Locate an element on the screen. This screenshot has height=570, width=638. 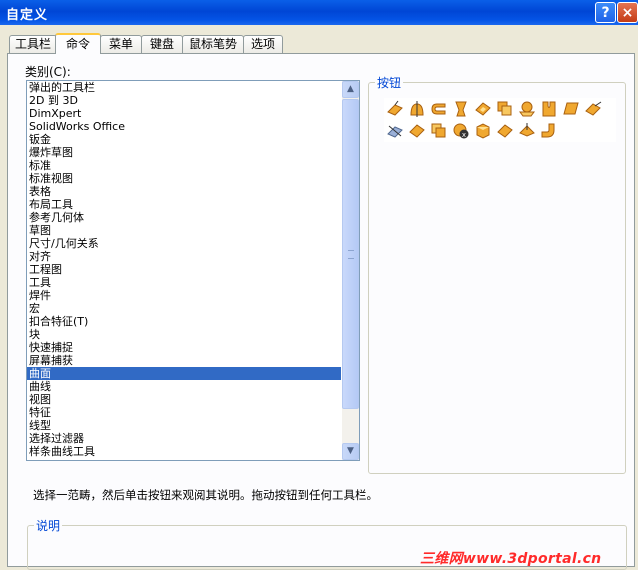
tab-options: 选项 is located at coordinates (263, 44).